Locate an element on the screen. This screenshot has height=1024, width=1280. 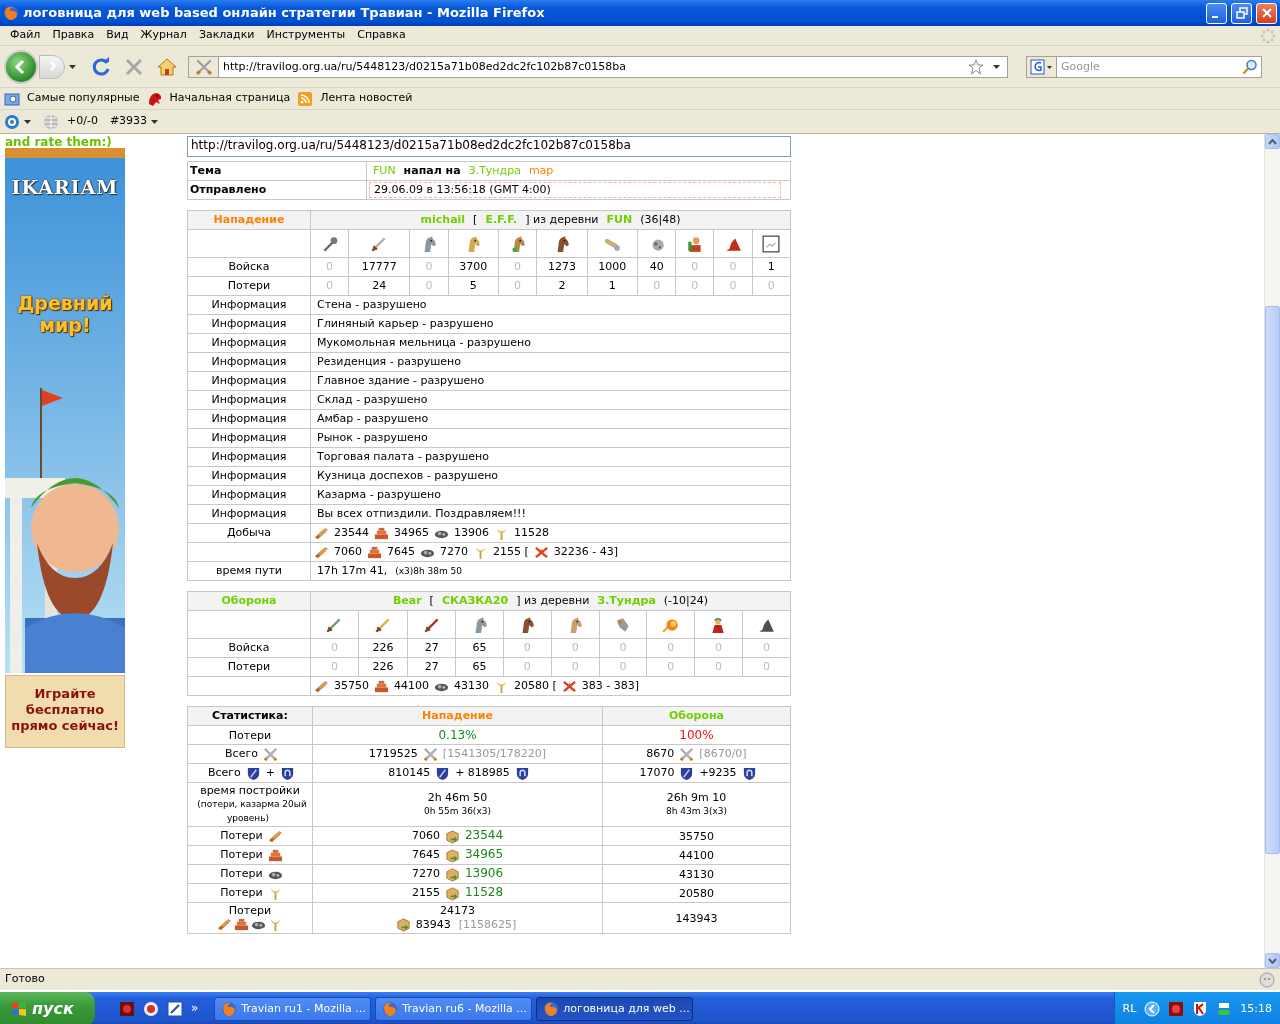
horseshoe-shield-icon is located at coordinates (522, 773).